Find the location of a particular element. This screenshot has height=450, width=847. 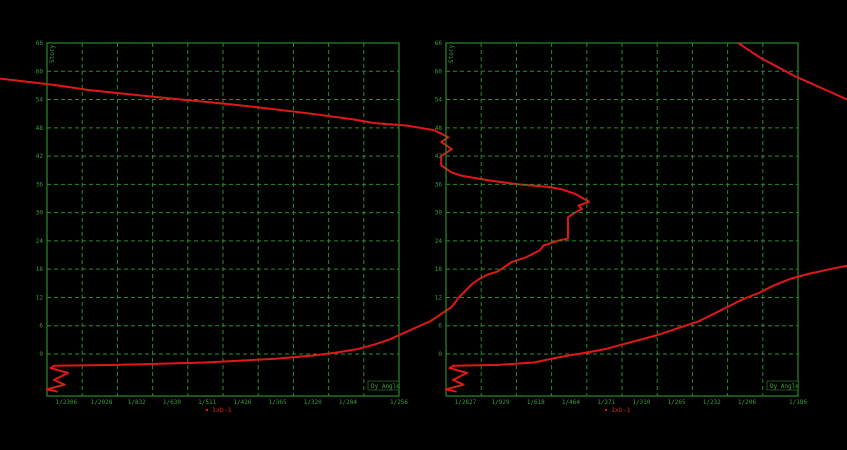

x-tick-label: 1/371 is located at coordinates (606, 402).